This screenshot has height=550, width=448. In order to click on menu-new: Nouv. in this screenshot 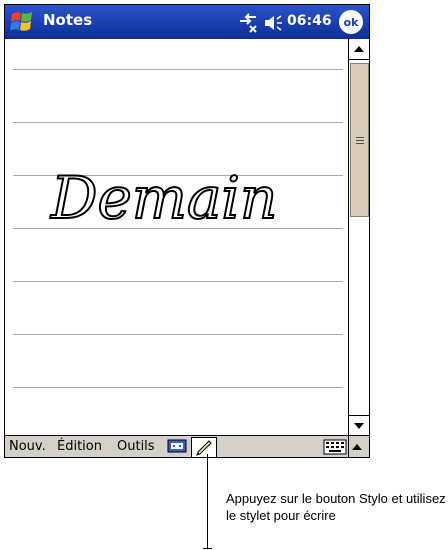, I will do `click(27, 446)`.